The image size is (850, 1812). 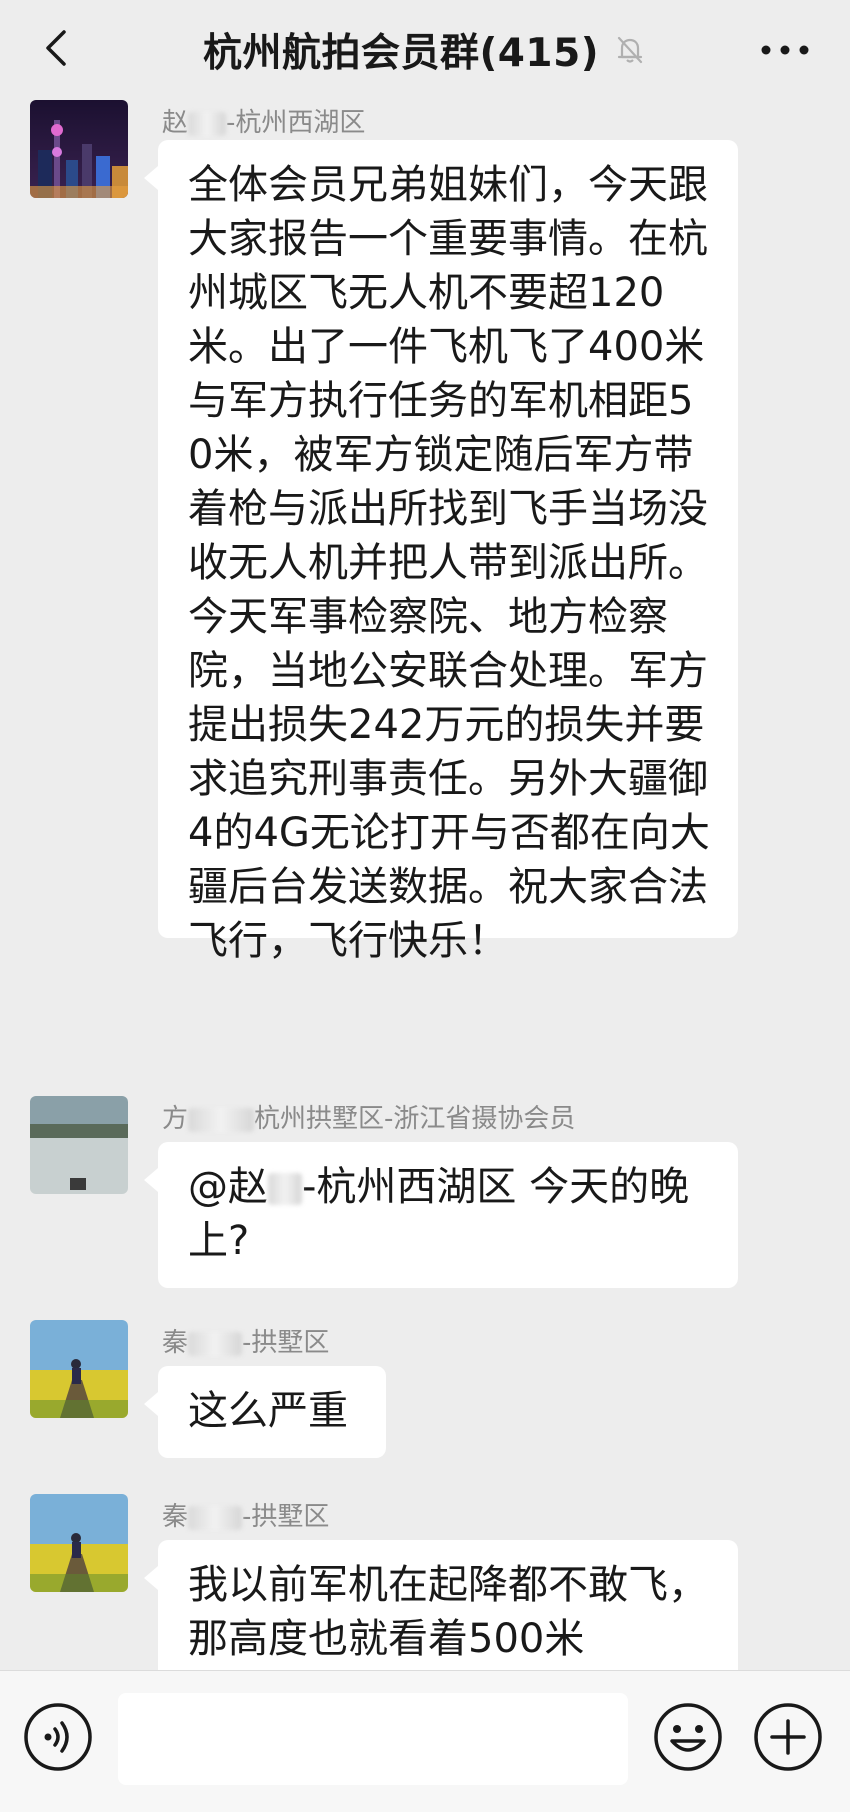 I want to click on message-bubble: 这么严重, so click(x=265, y=1412).